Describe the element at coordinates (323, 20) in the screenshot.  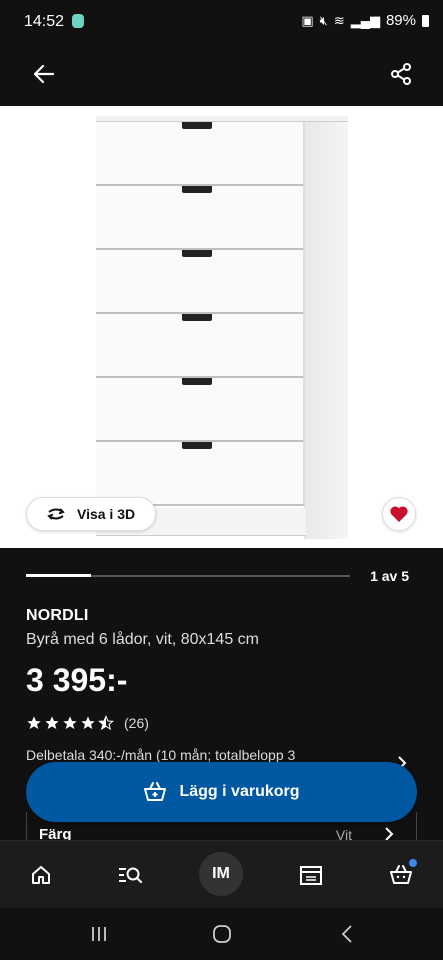
I see `mute-icon: 🔇︎` at that location.